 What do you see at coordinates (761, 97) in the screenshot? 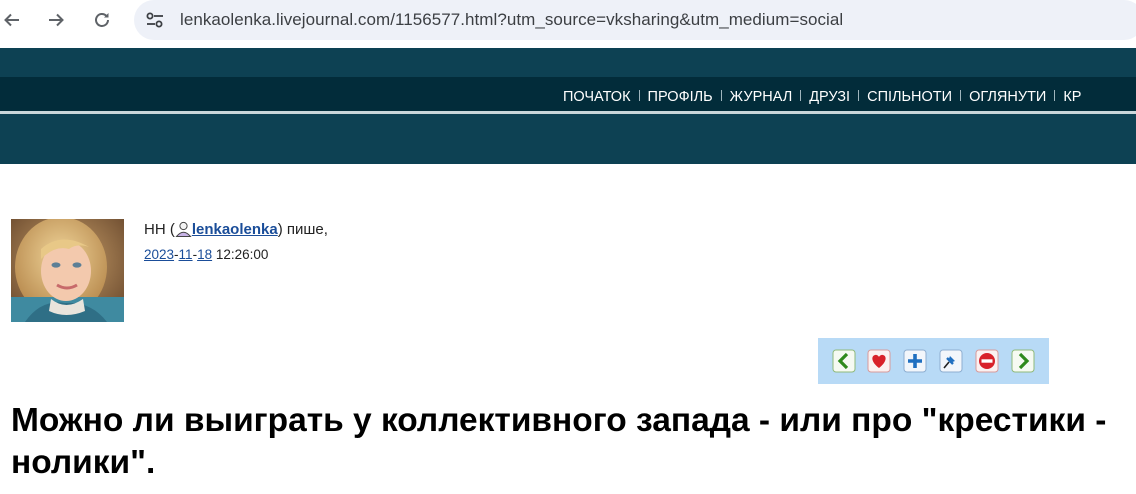
I see `nav-item-journal: ЖУРНАЛ` at bounding box center [761, 97].